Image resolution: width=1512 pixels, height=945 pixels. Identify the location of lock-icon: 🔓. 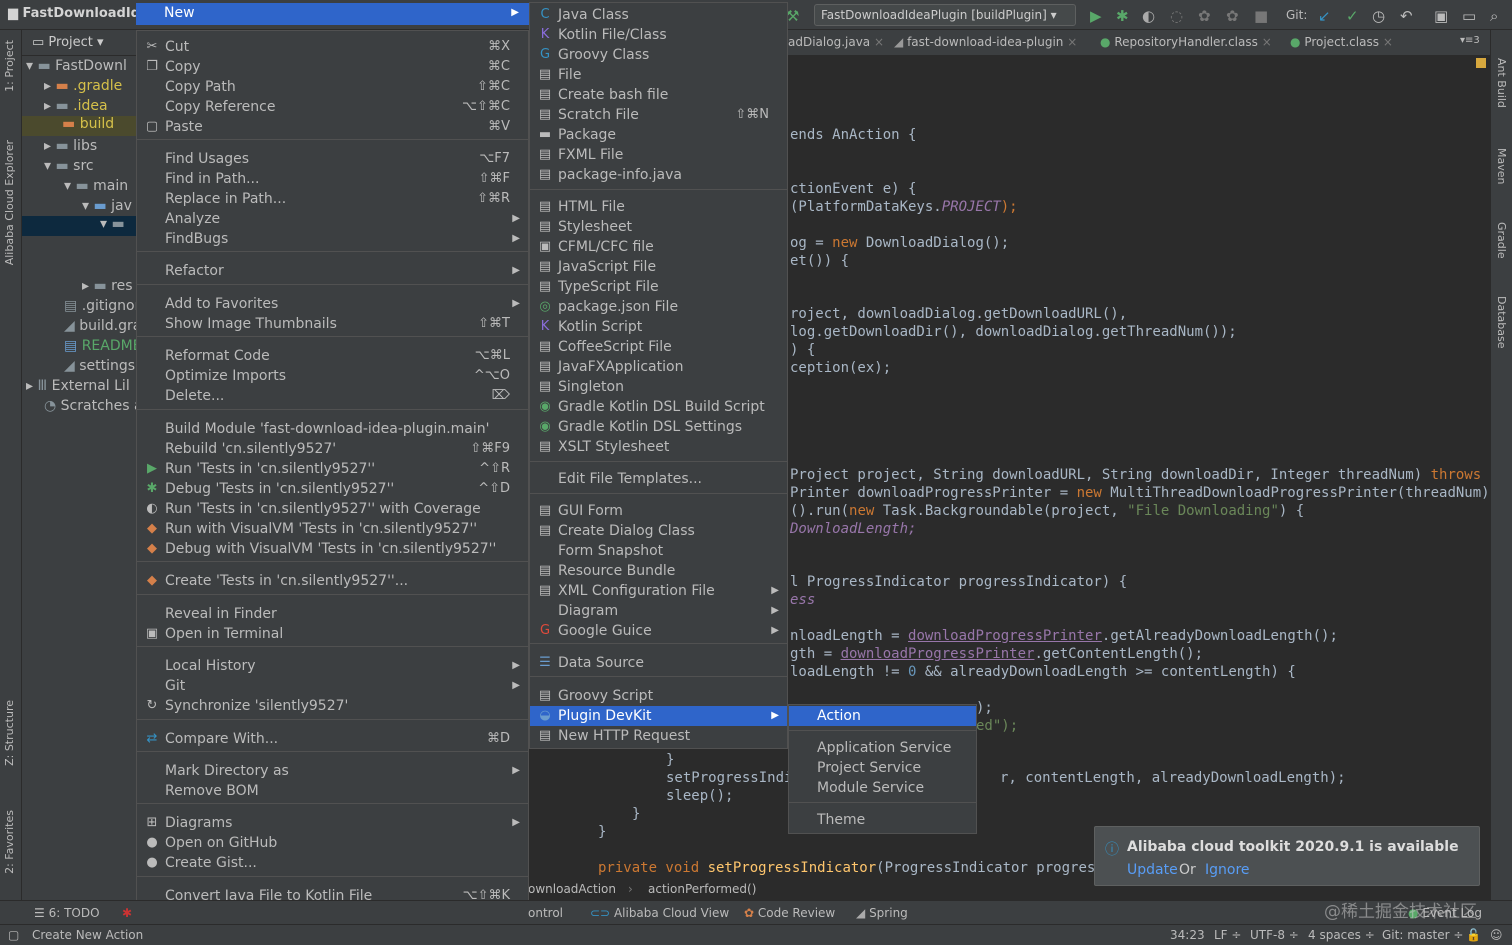
(1473, 935).